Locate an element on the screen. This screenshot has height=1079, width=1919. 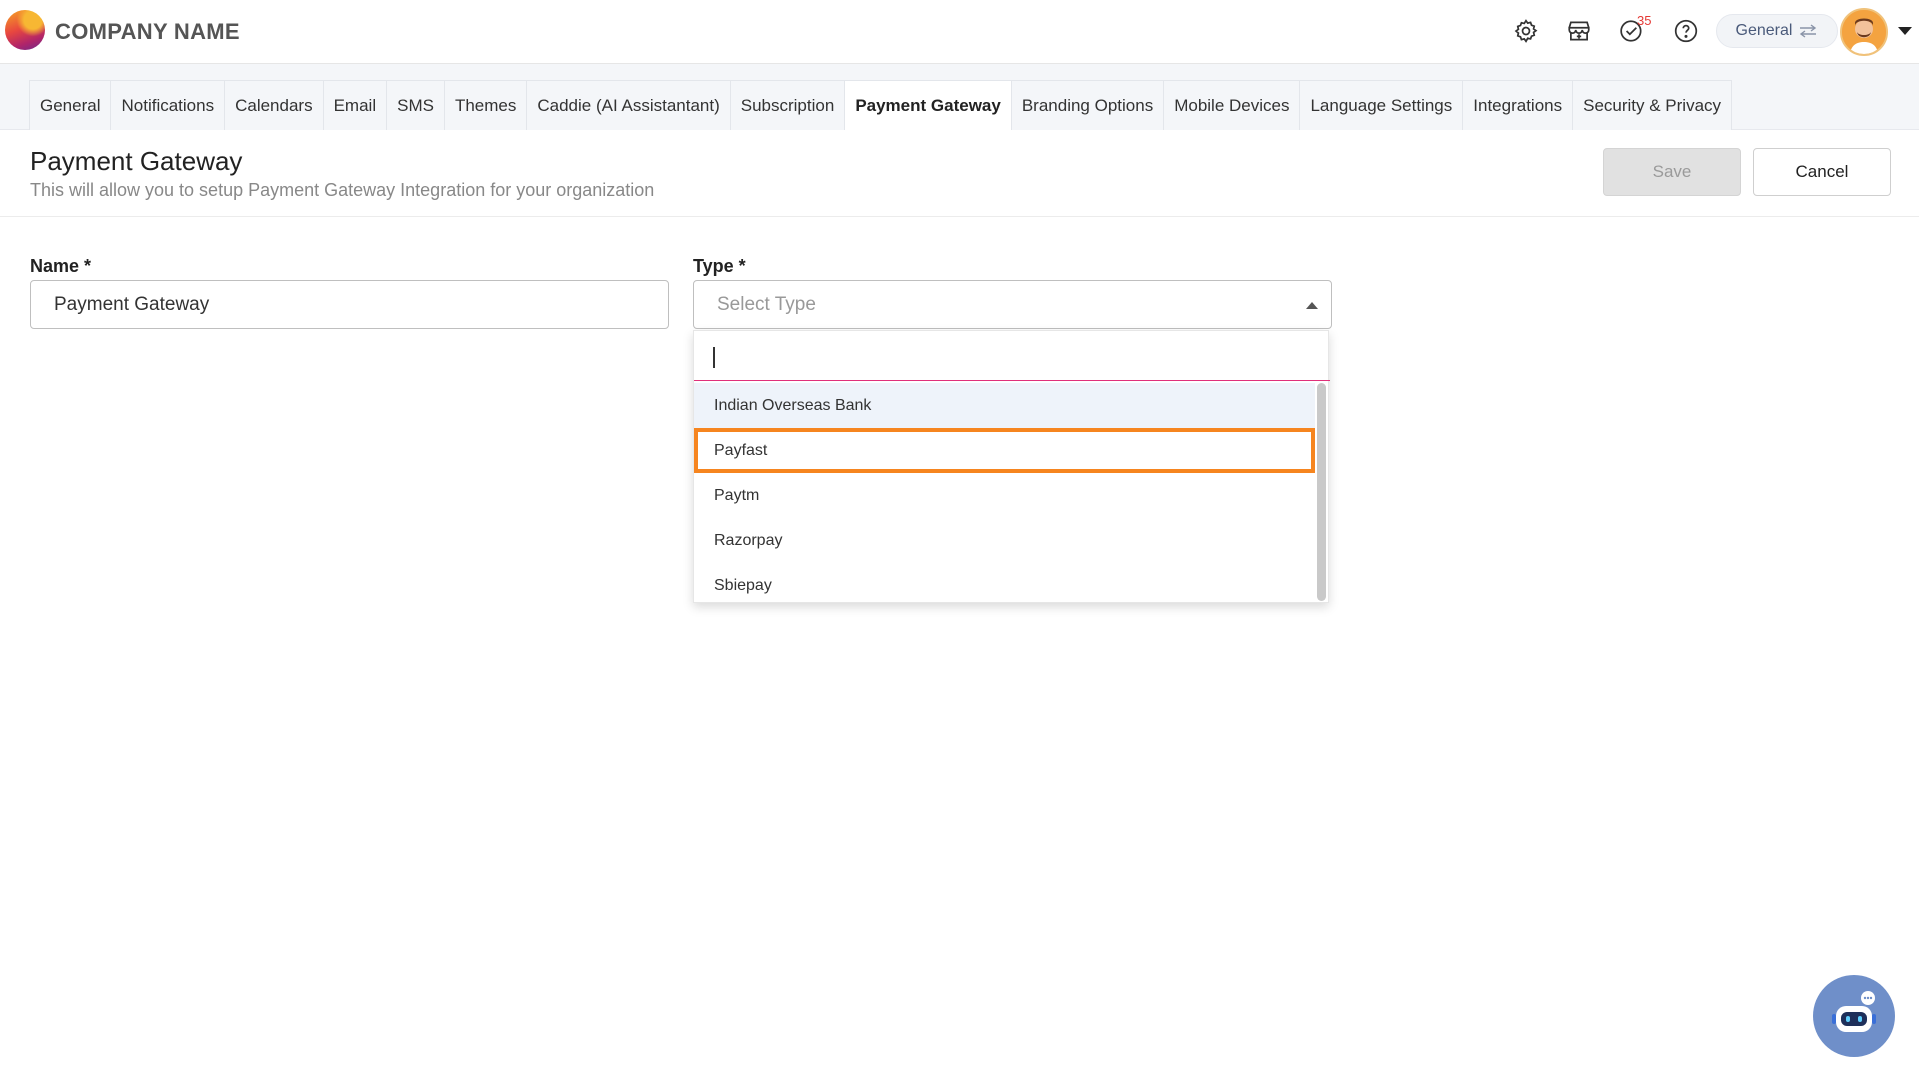
option-razorpay: Razorpay is located at coordinates (1004, 540).